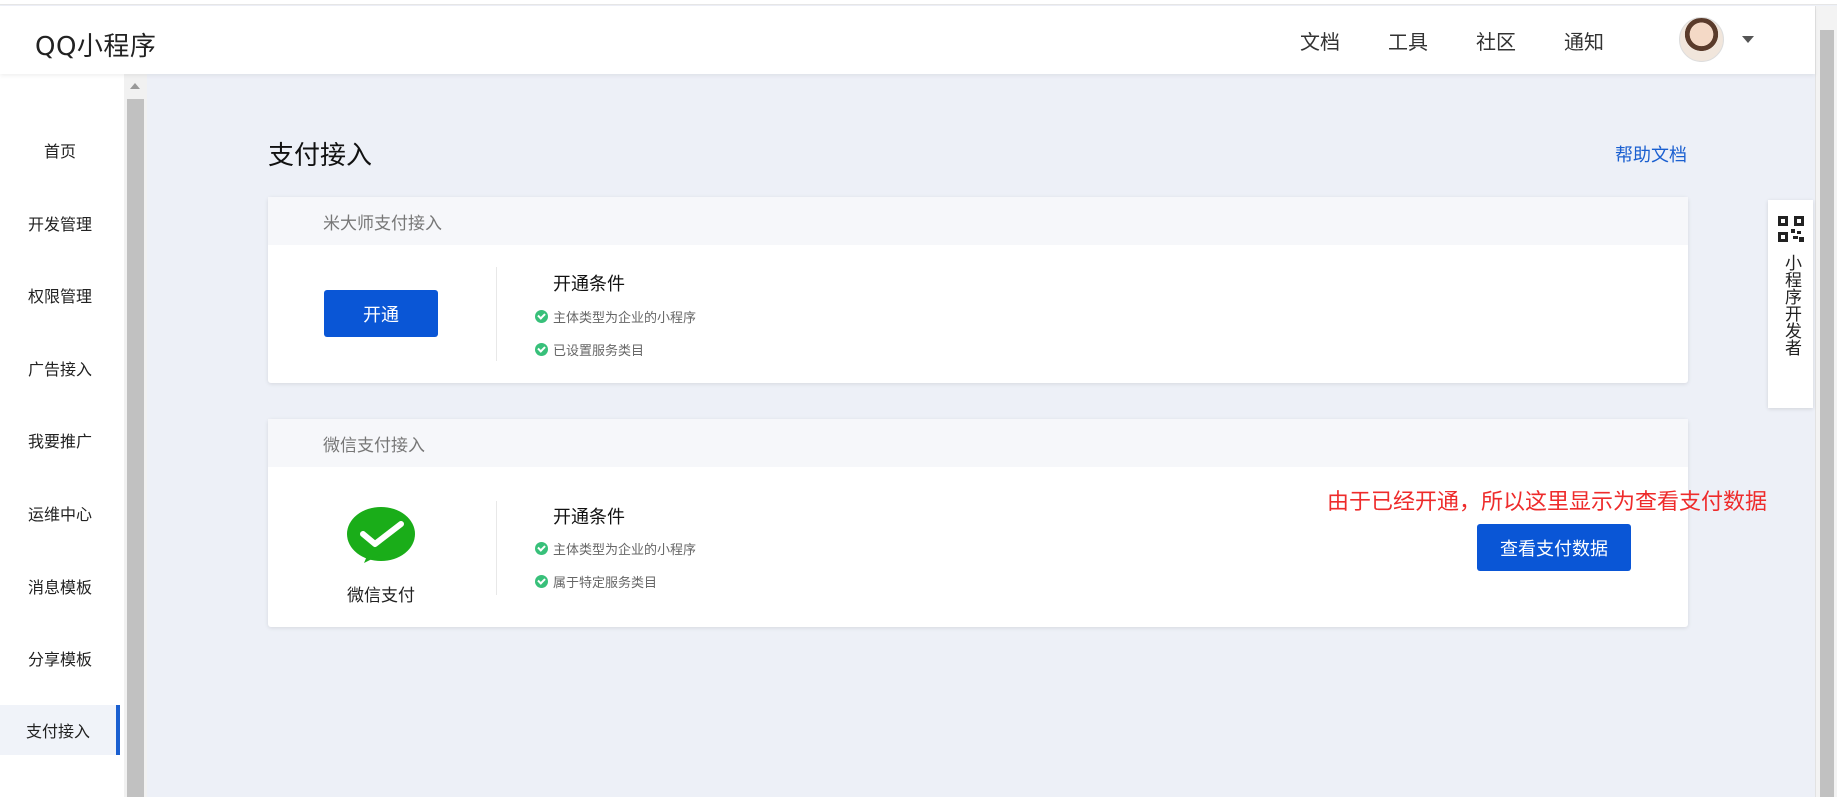 This screenshot has width=1837, height=797. I want to click on page-scrollbar, so click(1826, 401).